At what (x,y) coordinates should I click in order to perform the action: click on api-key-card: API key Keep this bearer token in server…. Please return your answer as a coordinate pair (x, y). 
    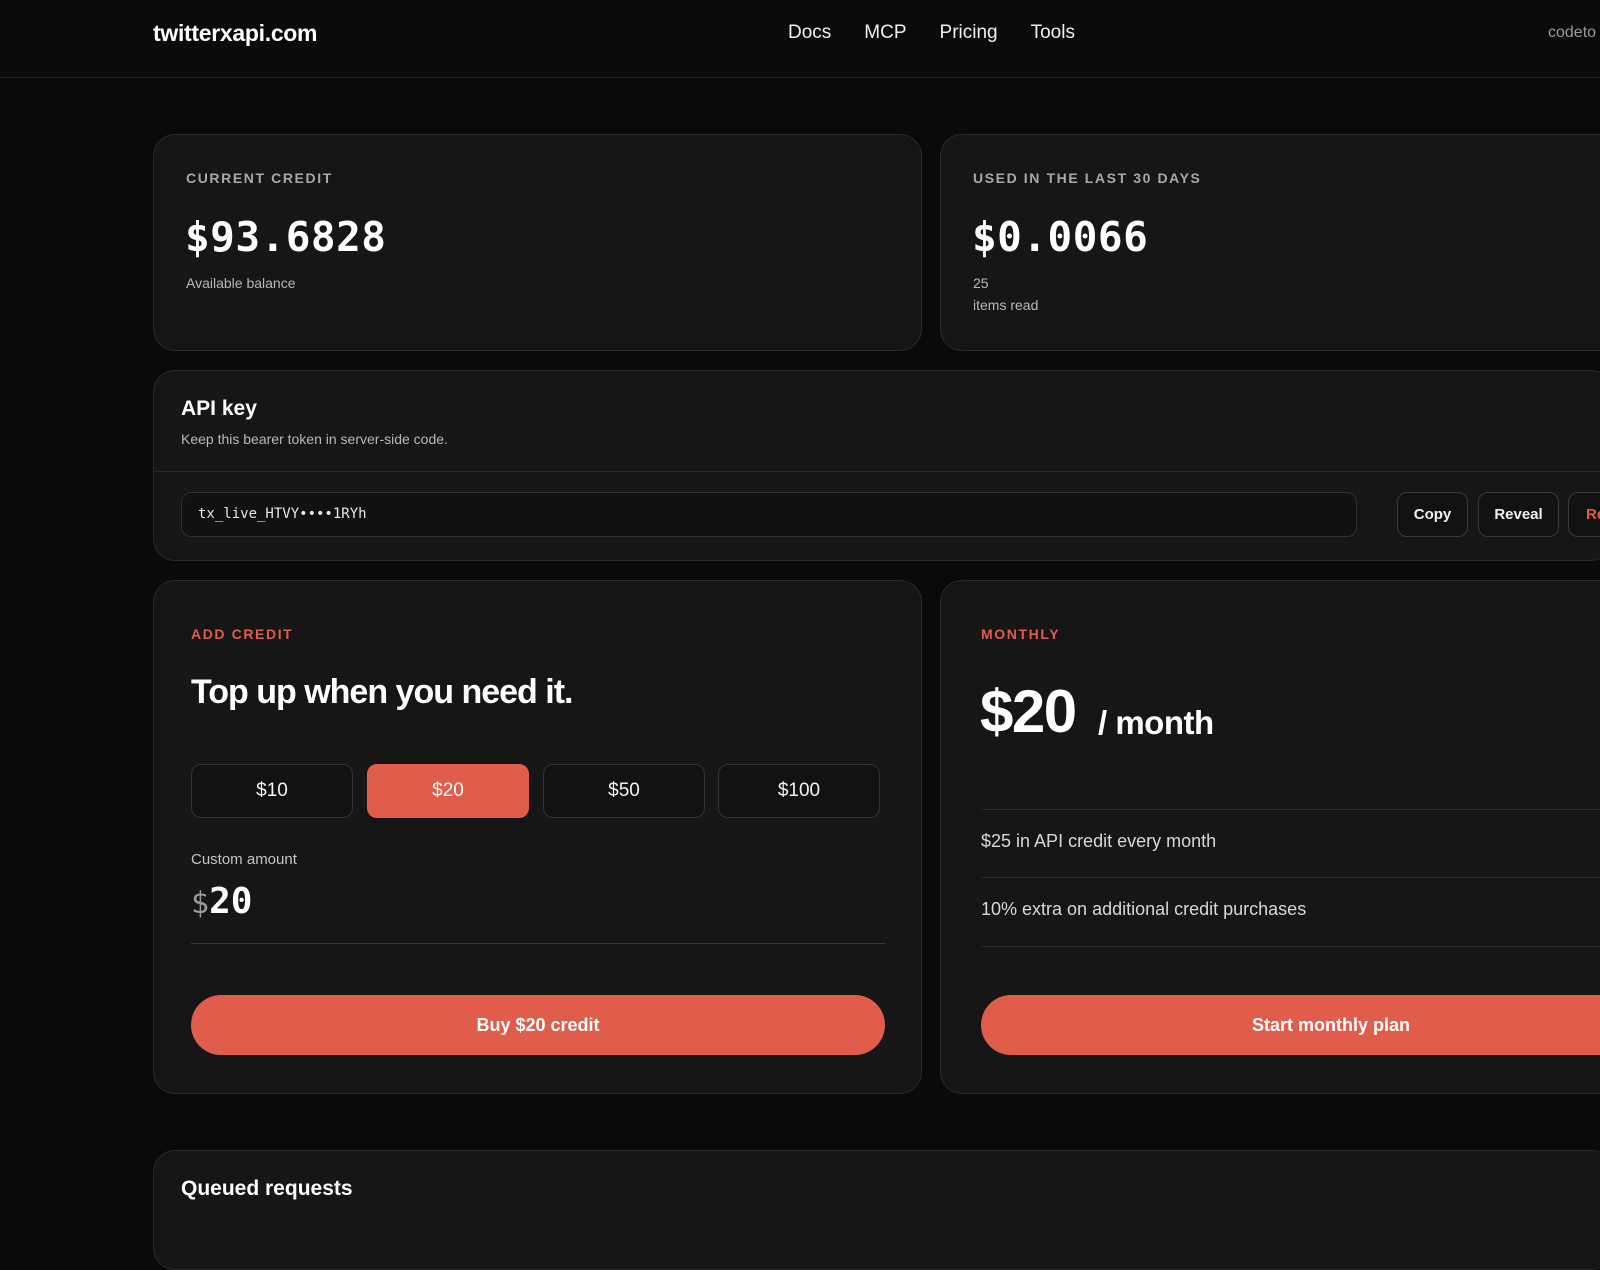
    Looking at the image, I should click on (876, 465).